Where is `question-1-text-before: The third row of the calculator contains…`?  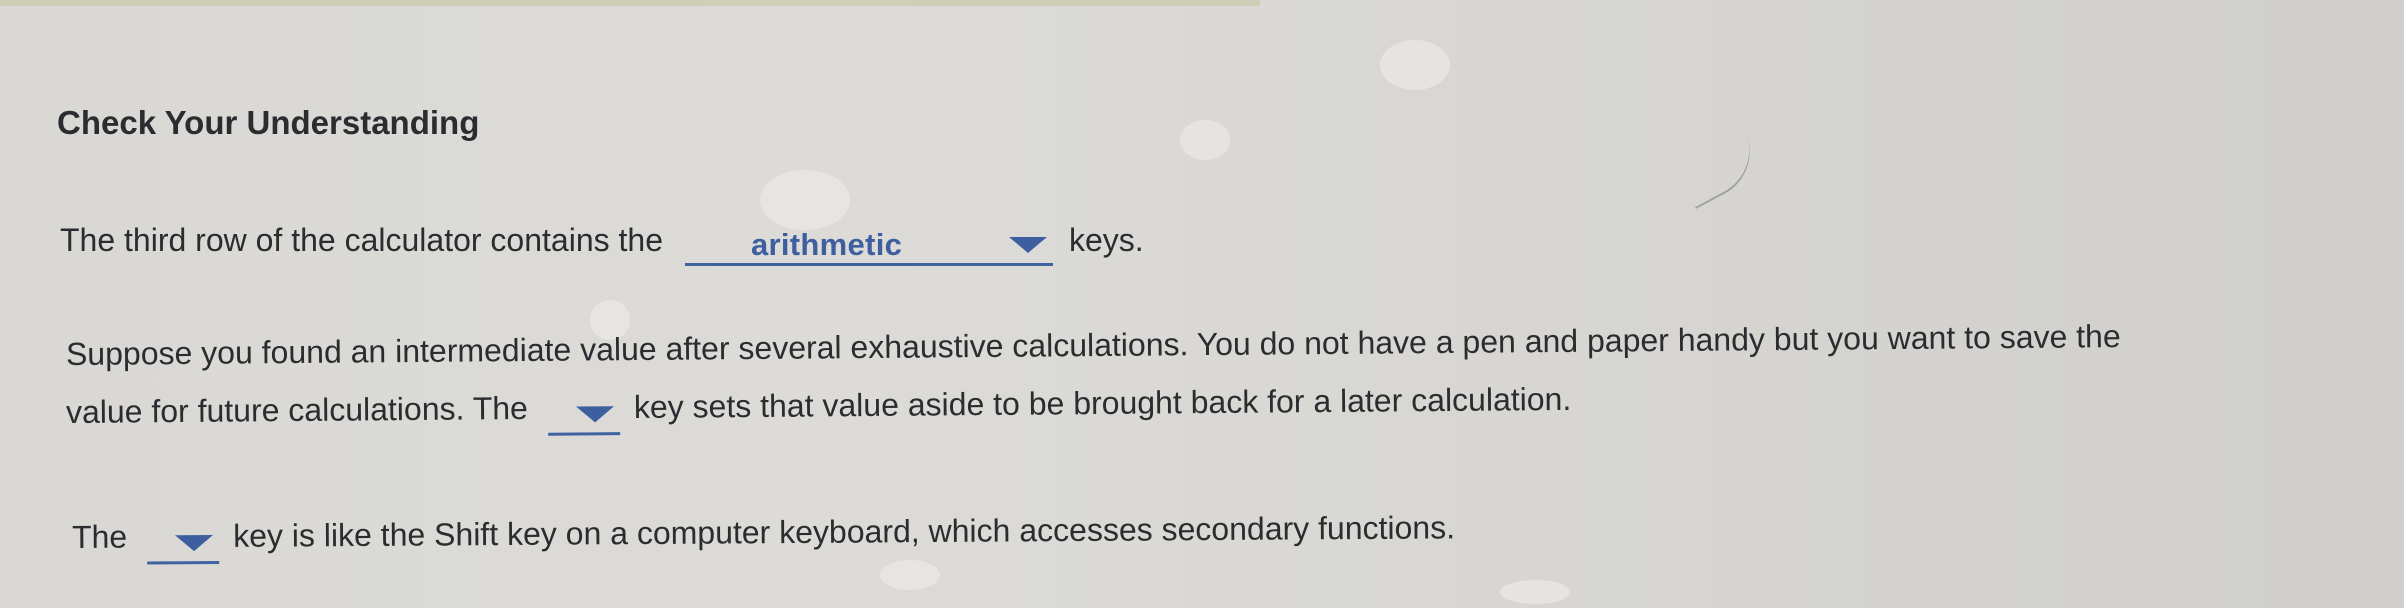
question-1-text-before: The third row of the calculator contains… is located at coordinates (361, 239).